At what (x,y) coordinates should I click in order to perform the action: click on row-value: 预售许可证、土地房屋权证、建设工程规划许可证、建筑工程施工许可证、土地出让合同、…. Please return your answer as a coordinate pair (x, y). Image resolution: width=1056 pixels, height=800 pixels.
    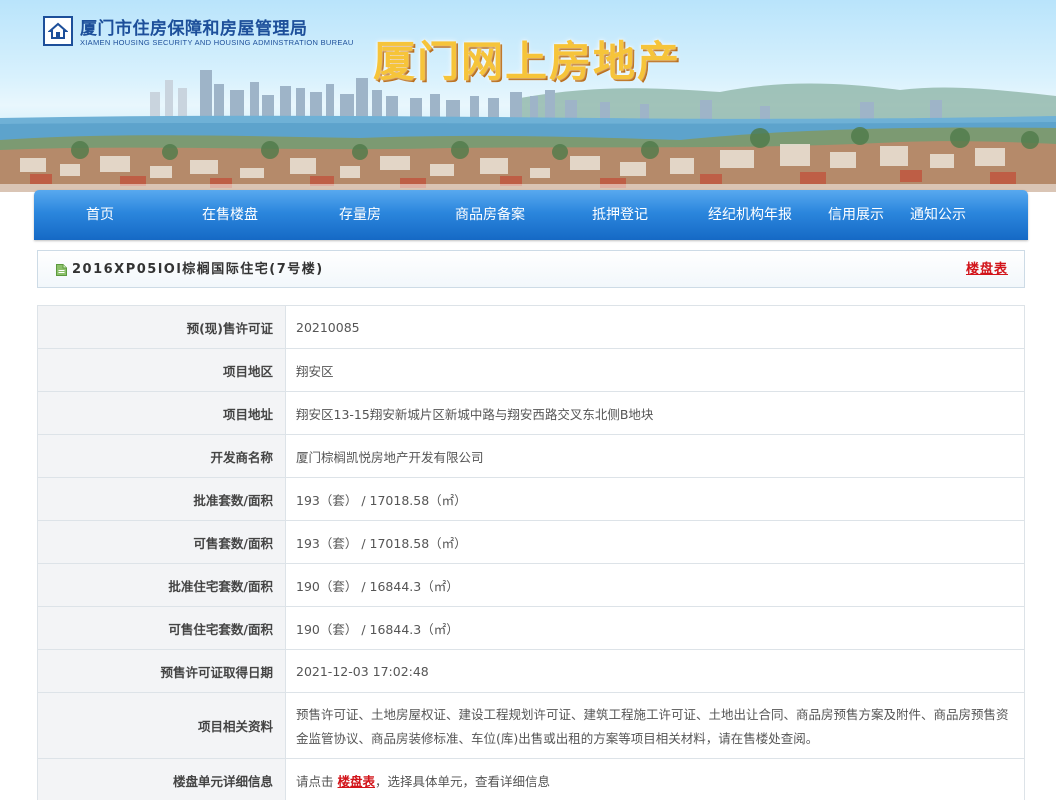
    Looking at the image, I should click on (655, 725).